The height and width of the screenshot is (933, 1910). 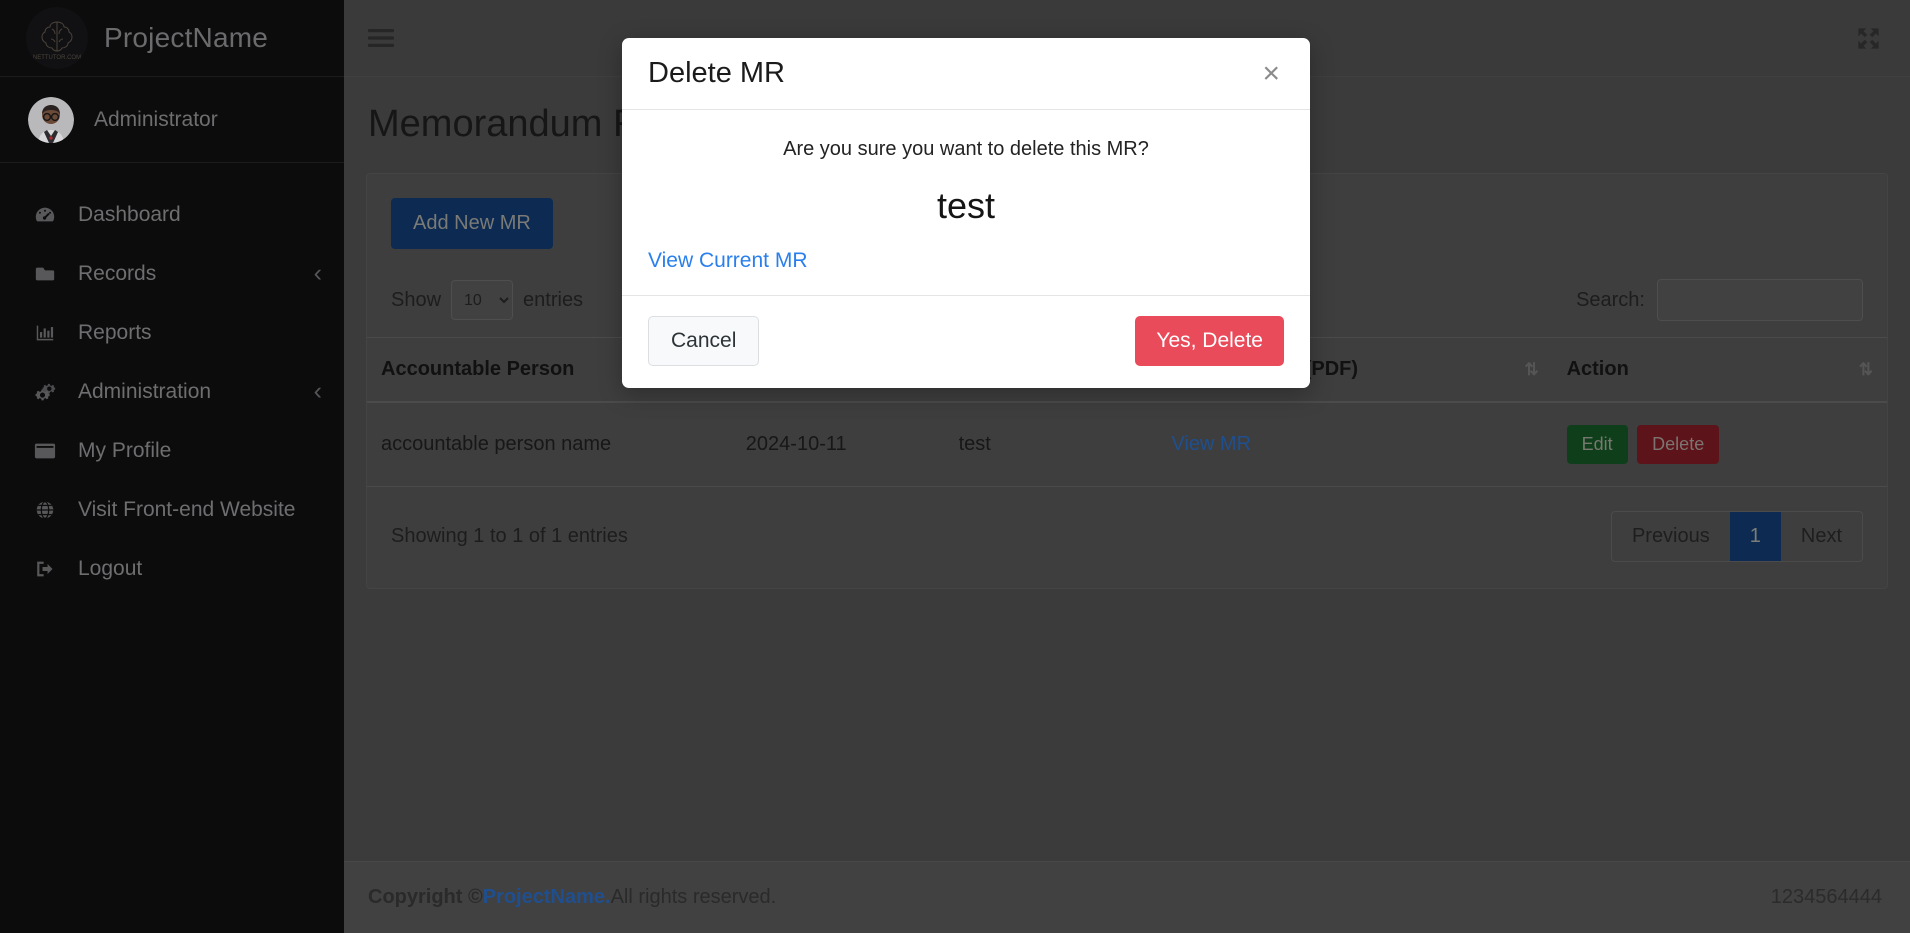 I want to click on entries-label: entries, so click(x=553, y=299).